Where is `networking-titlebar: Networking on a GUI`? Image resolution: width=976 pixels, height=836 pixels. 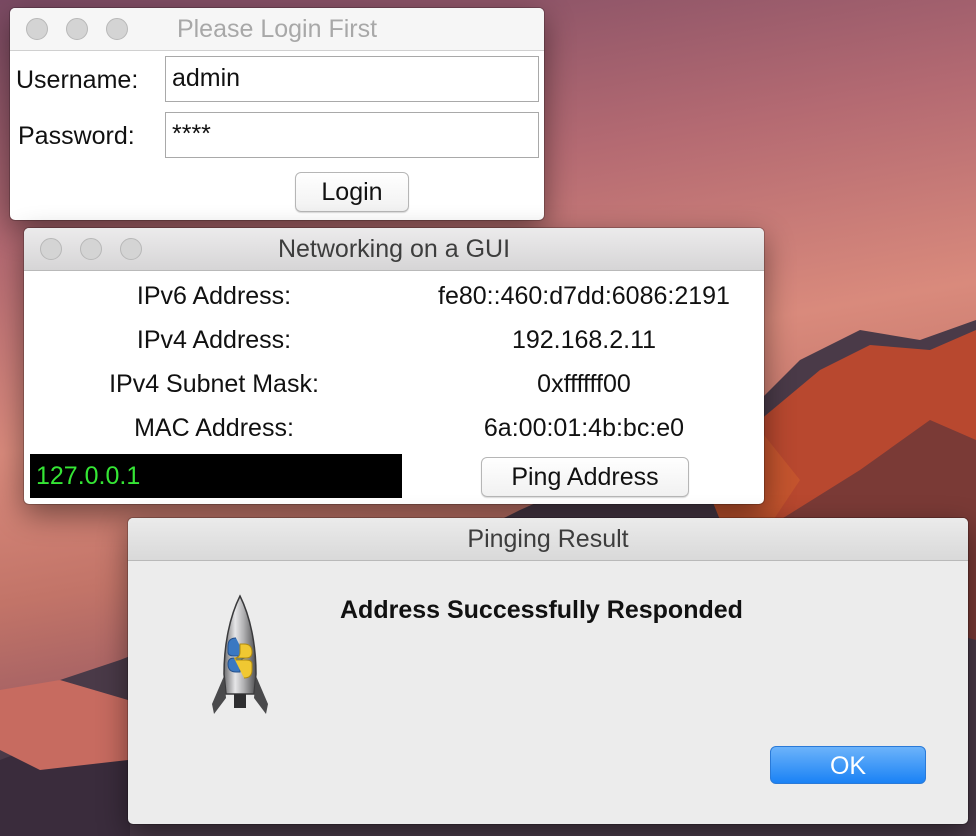 networking-titlebar: Networking on a GUI is located at coordinates (394, 249).